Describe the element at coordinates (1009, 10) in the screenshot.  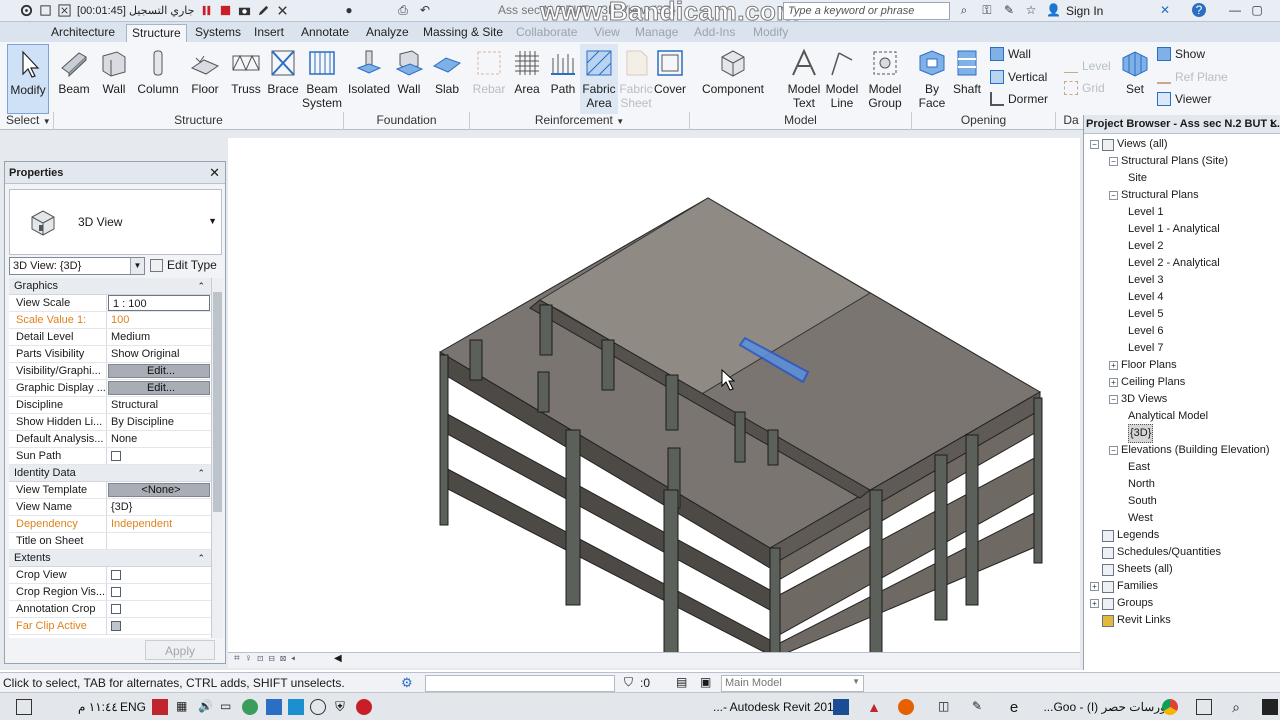
I see `tools-icon: ✎` at that location.